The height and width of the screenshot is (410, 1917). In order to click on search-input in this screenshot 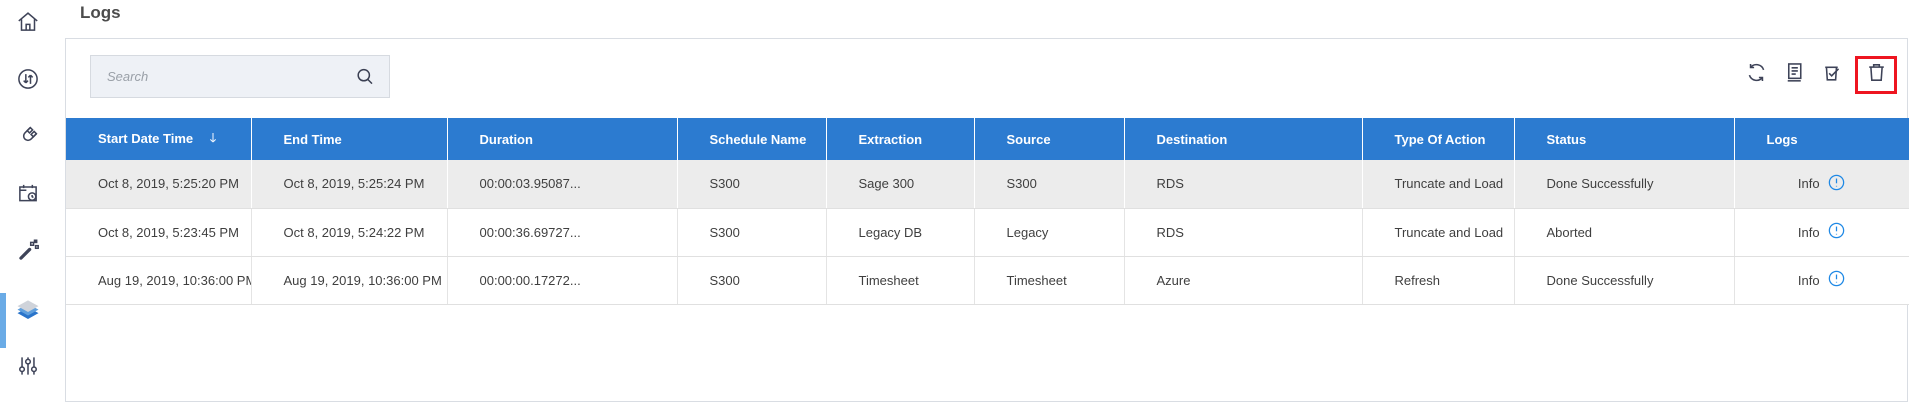, I will do `click(240, 76)`.